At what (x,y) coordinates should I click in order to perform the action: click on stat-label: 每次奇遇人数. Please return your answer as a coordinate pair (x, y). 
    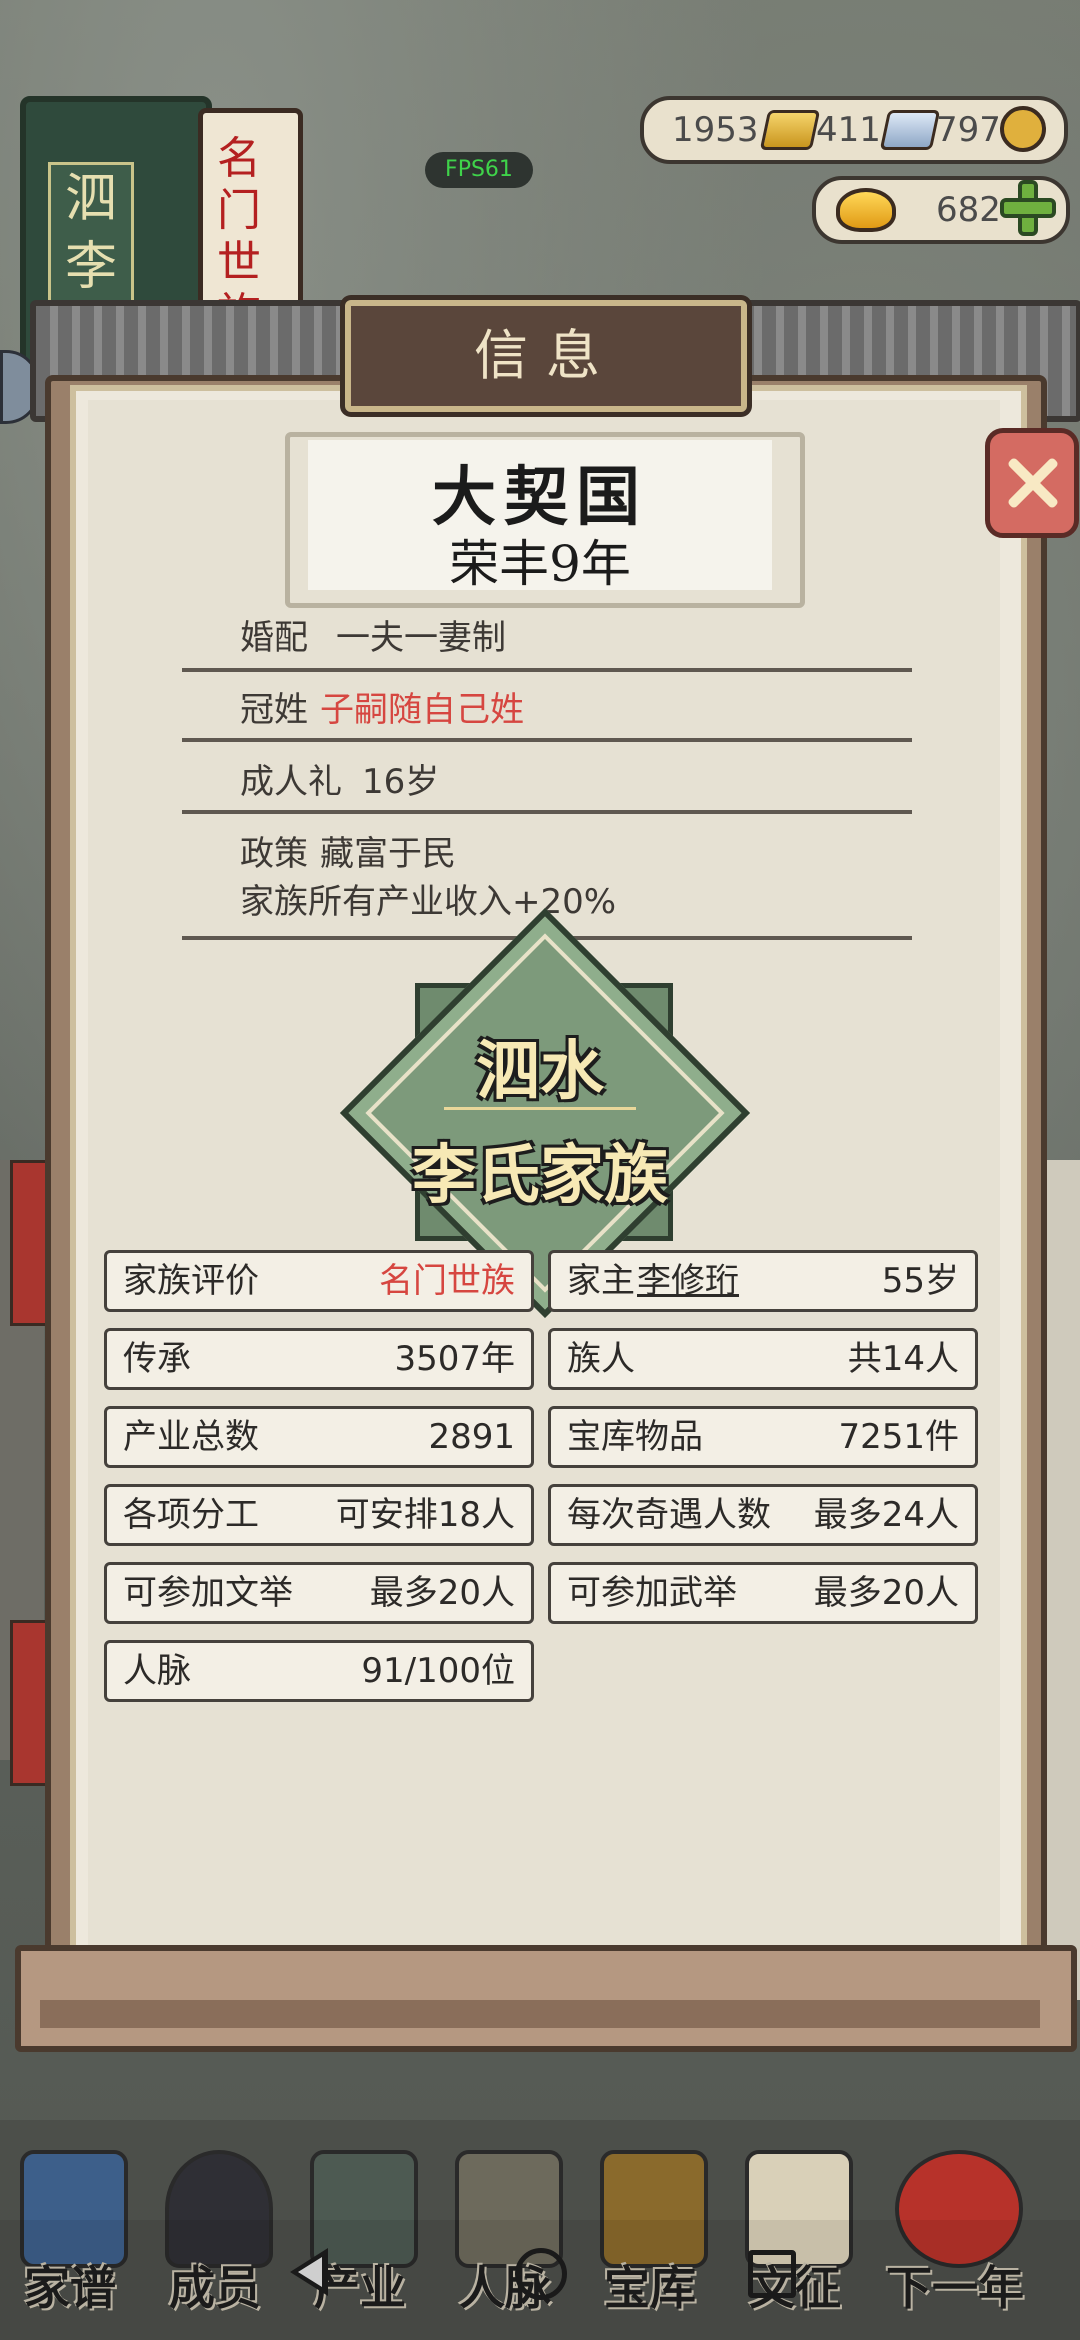
    Looking at the image, I should click on (669, 1515).